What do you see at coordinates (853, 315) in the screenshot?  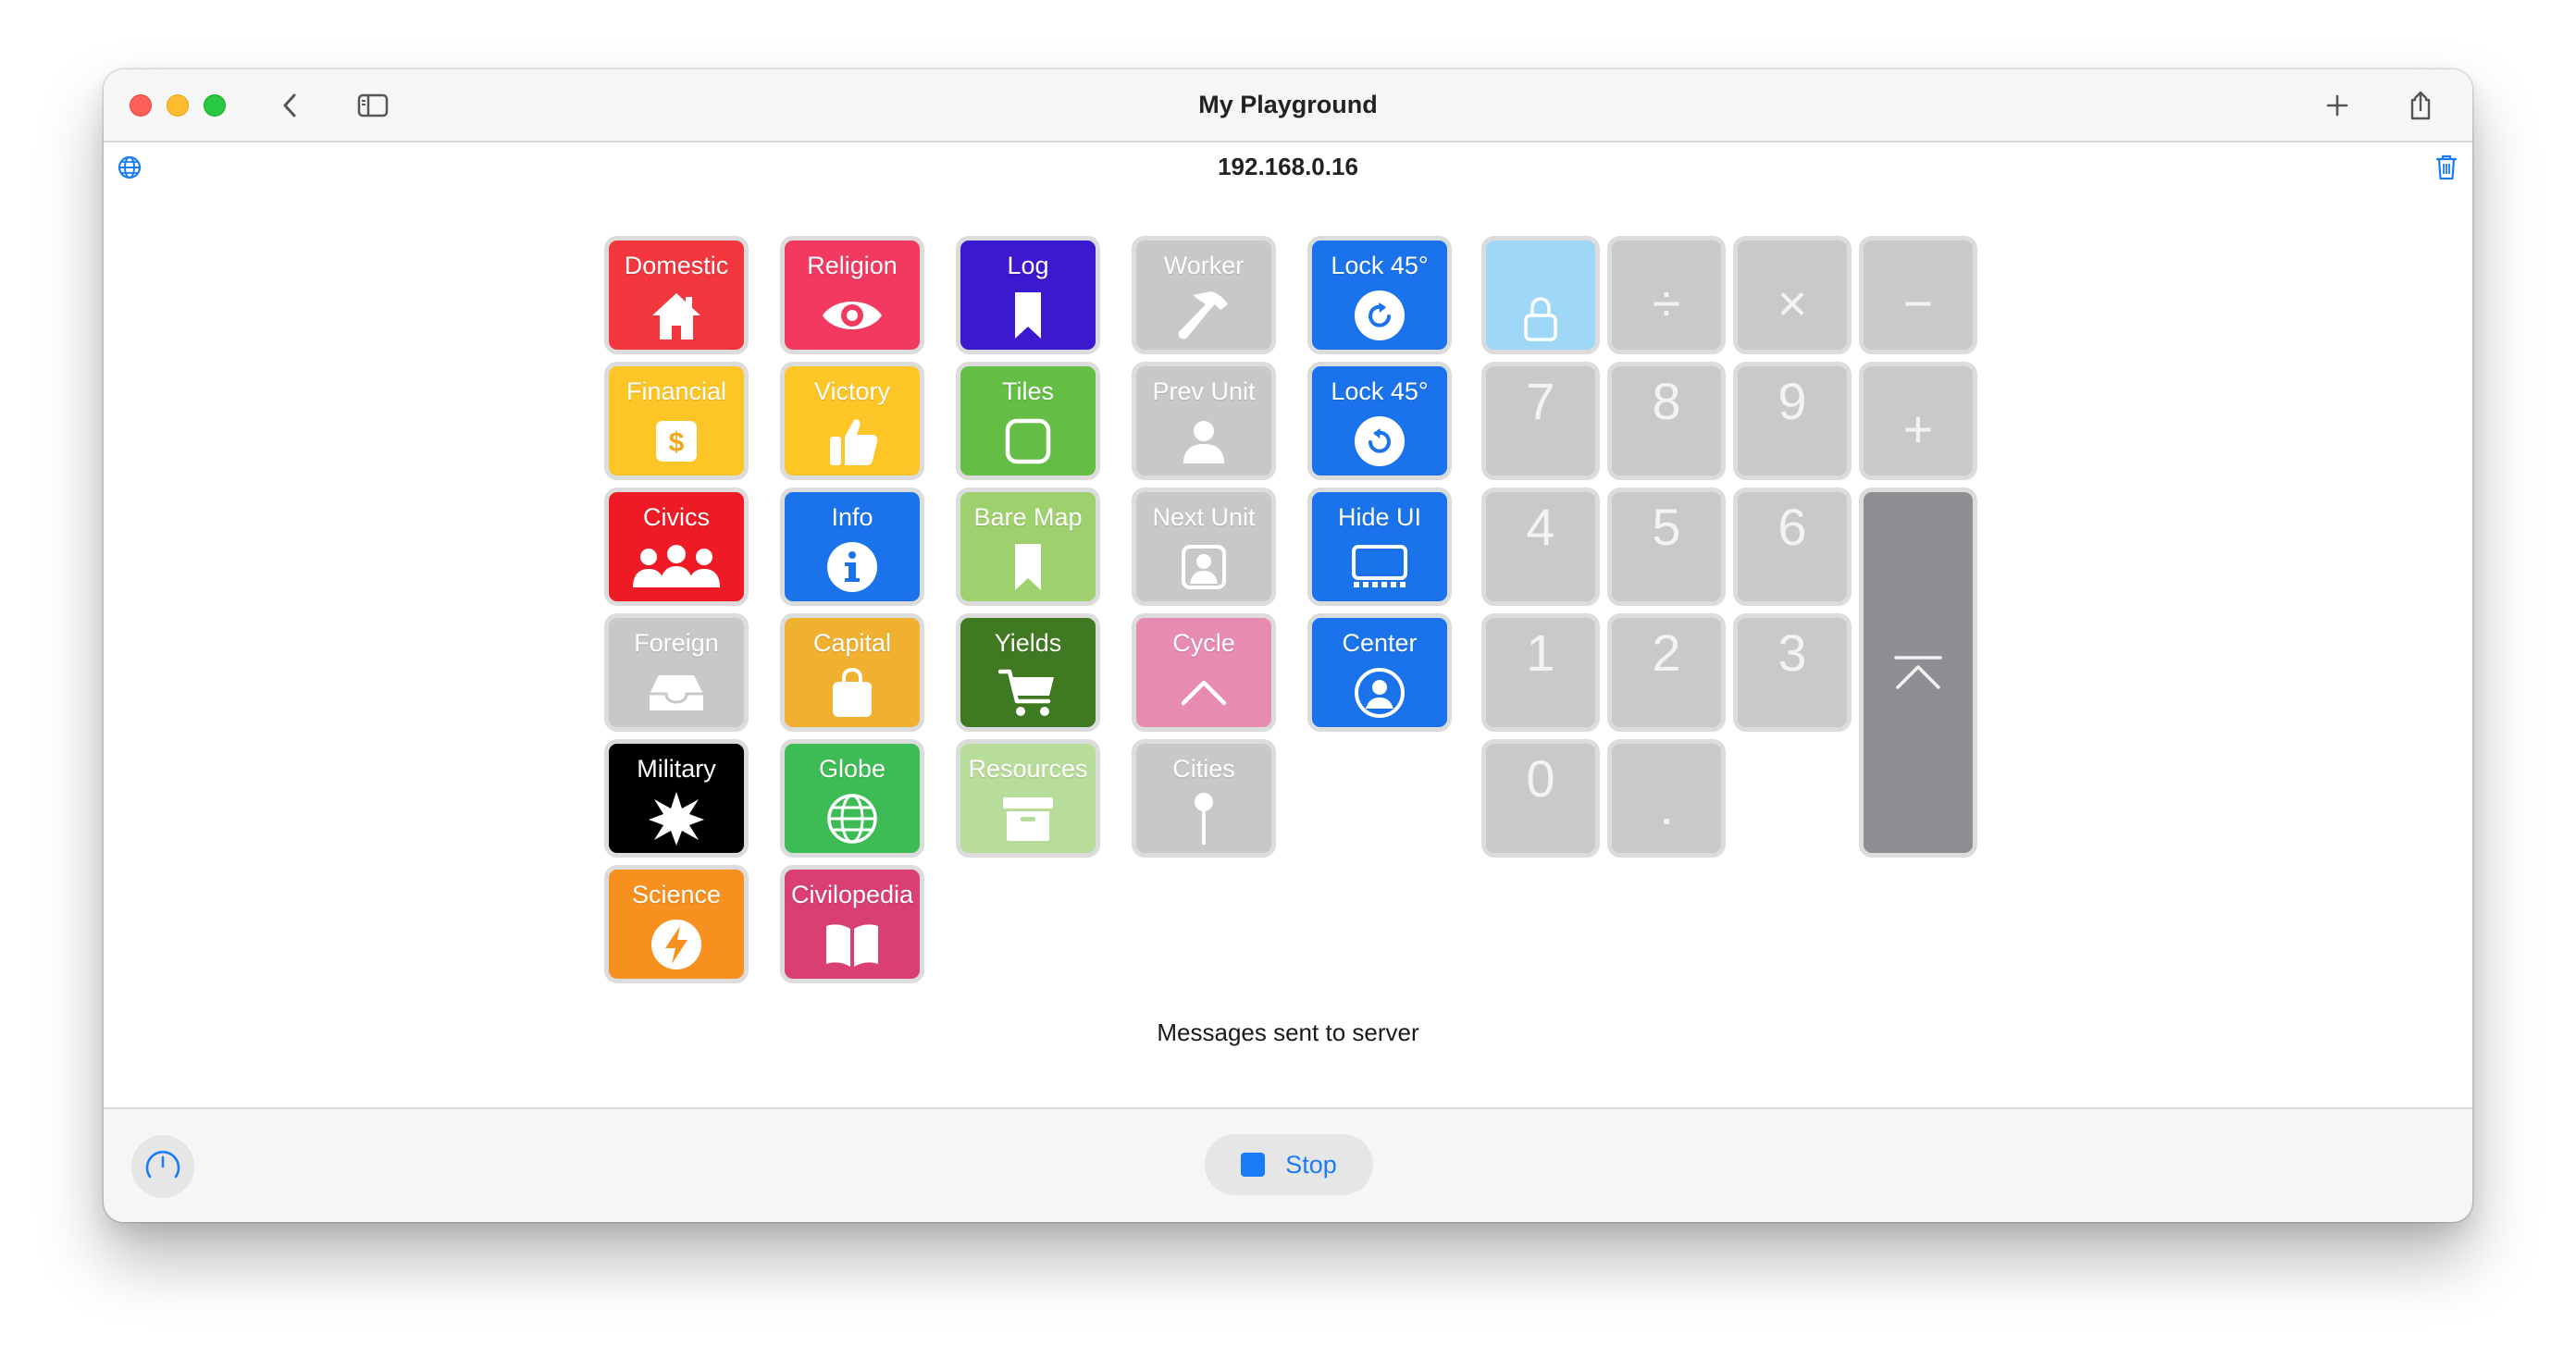 I see `eye-icon` at bounding box center [853, 315].